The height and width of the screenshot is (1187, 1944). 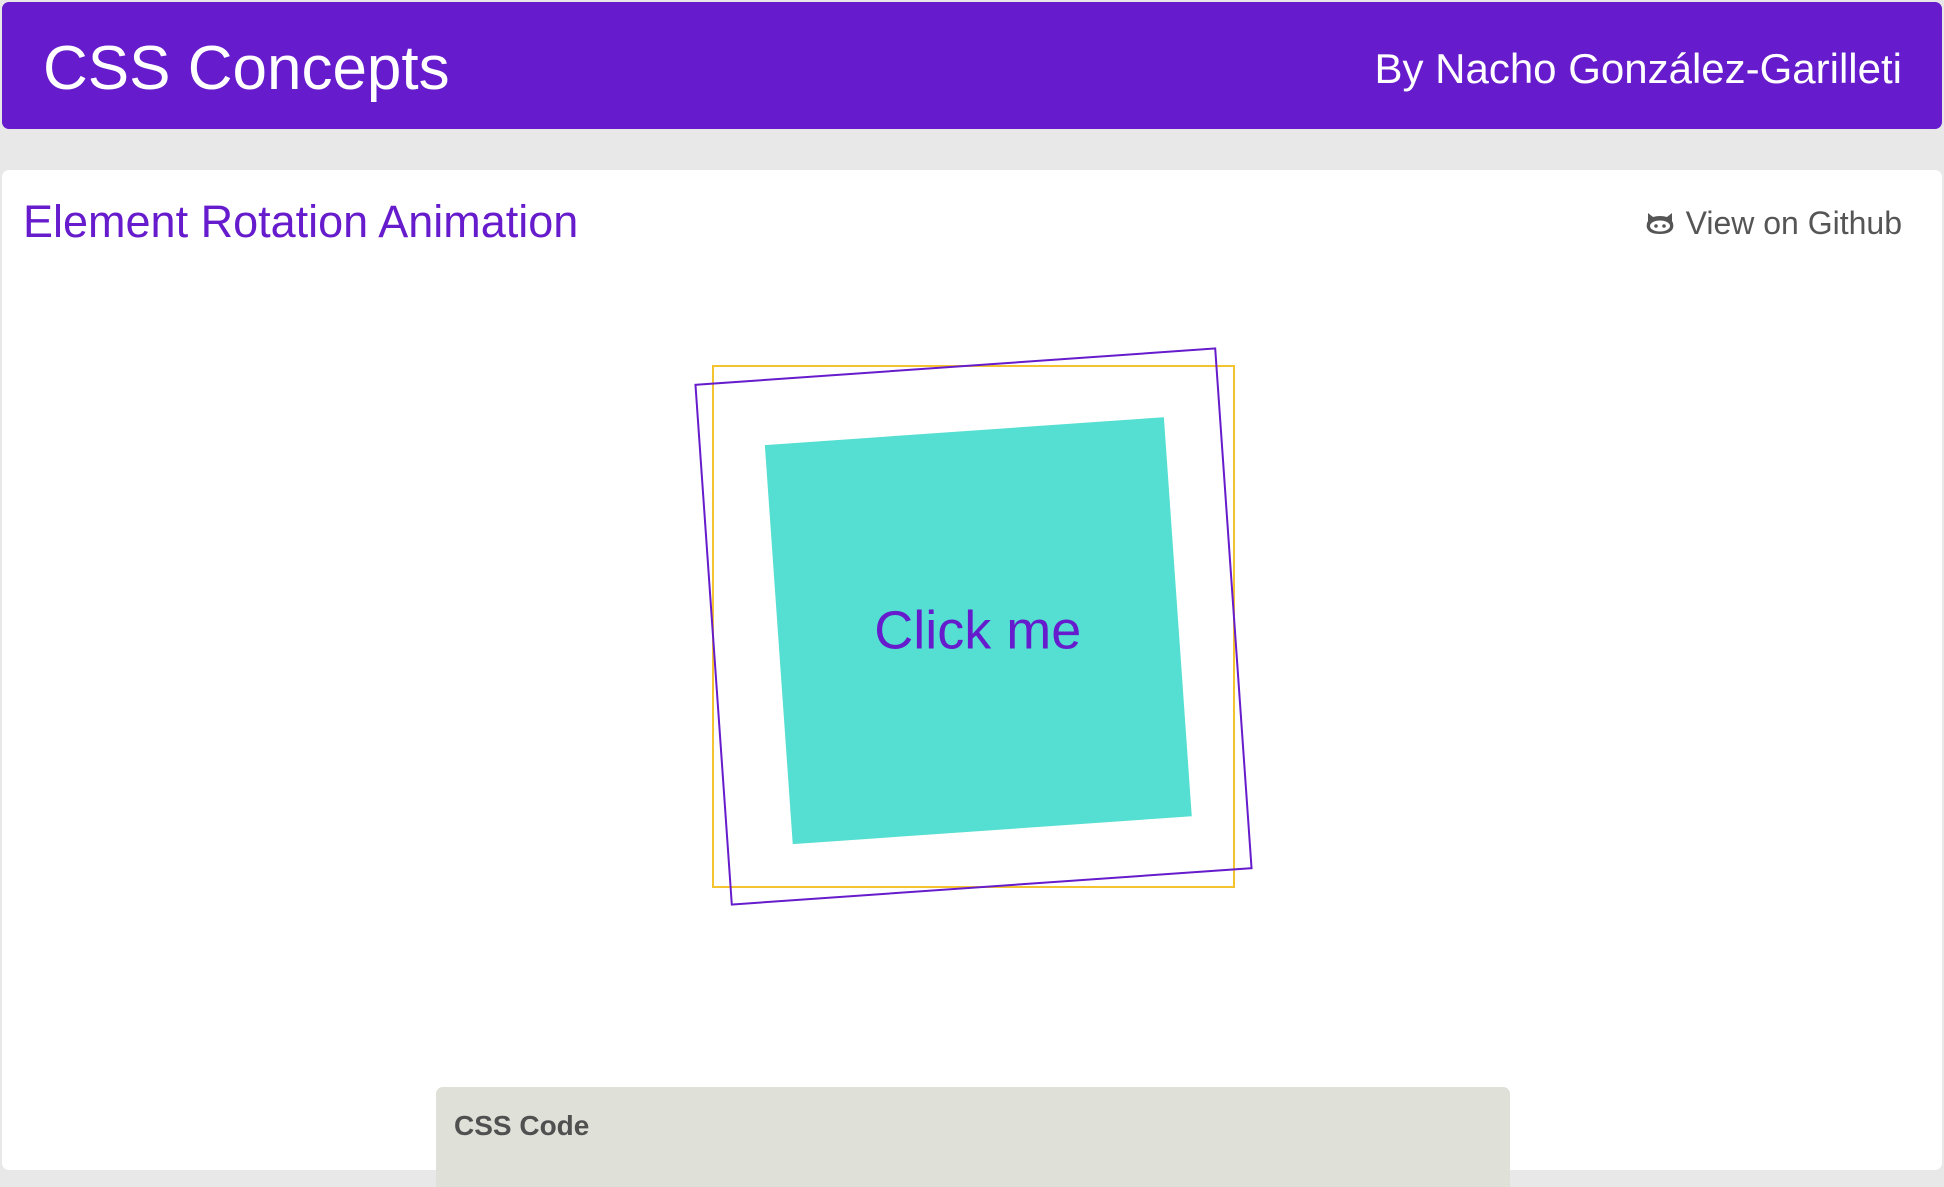 I want to click on rotation-stage-original-outline: Click me, so click(x=973, y=626).